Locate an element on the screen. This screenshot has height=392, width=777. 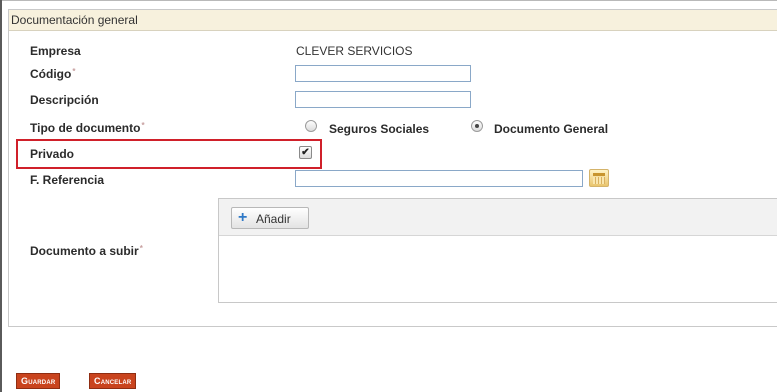
f-referencia-input is located at coordinates (439, 178).